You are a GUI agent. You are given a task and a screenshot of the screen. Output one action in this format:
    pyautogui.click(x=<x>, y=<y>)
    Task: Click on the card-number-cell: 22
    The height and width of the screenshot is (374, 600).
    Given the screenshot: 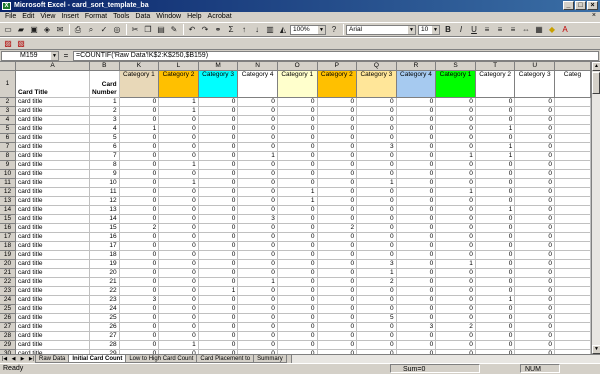 What is the action you would take?
    pyautogui.click(x=104, y=291)
    